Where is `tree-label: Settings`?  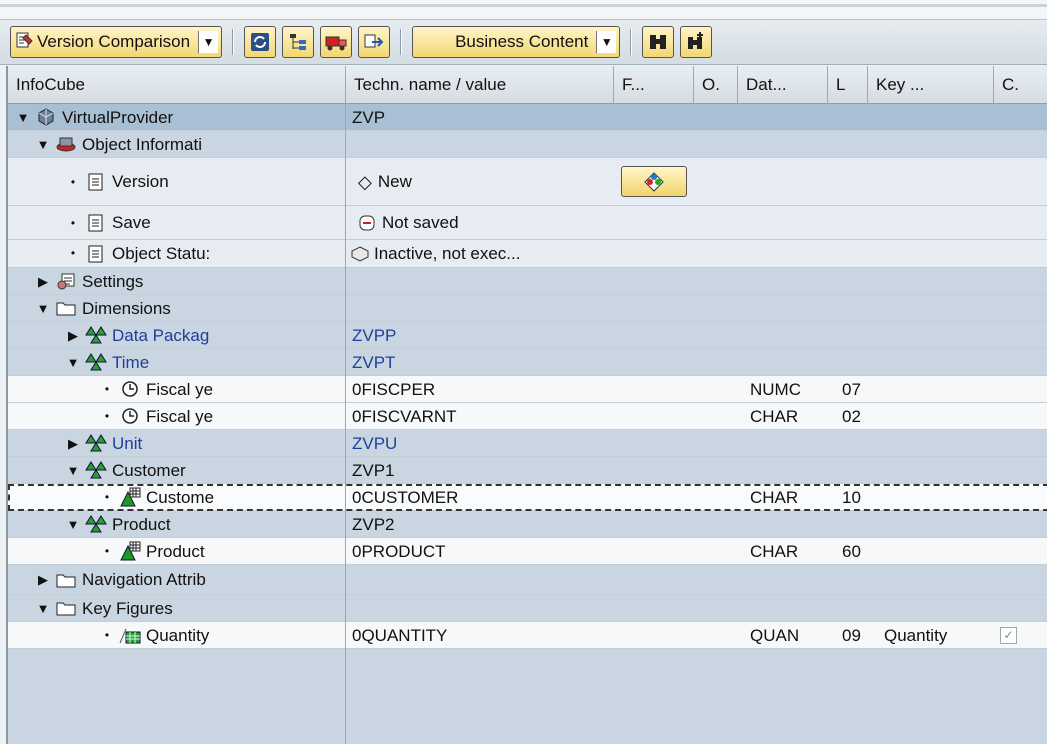 tree-label: Settings is located at coordinates (113, 281).